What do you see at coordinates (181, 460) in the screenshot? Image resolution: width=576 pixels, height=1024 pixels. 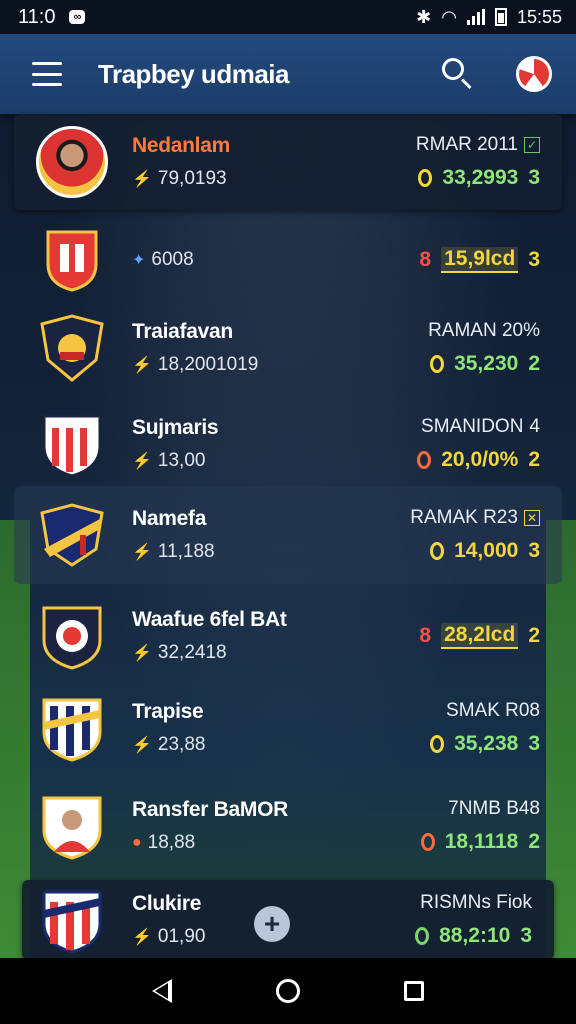 I see `team-sub-value: 13,00` at bounding box center [181, 460].